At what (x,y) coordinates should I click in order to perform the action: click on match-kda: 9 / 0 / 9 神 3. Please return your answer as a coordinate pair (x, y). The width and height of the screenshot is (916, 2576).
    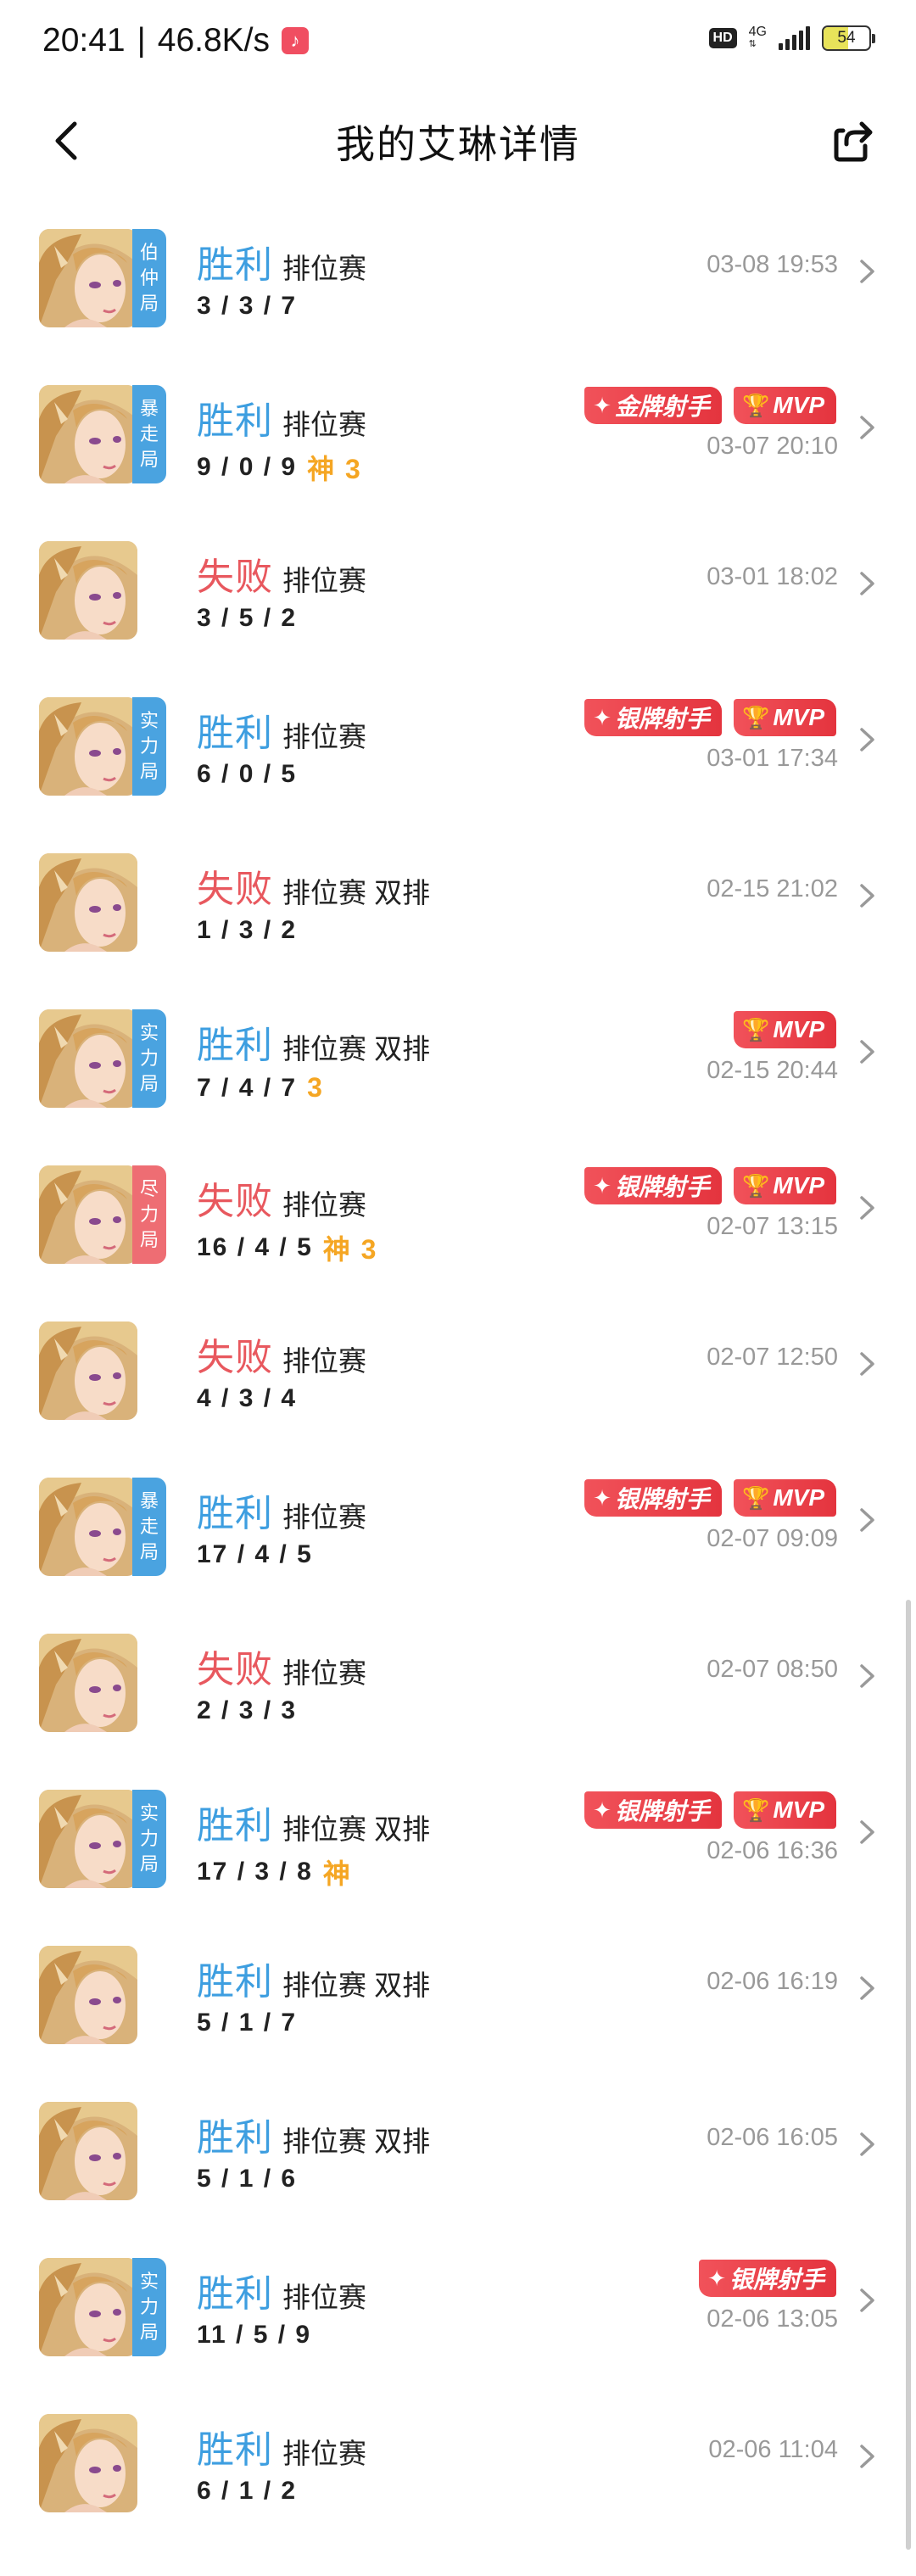
    Looking at the image, I should click on (279, 467).